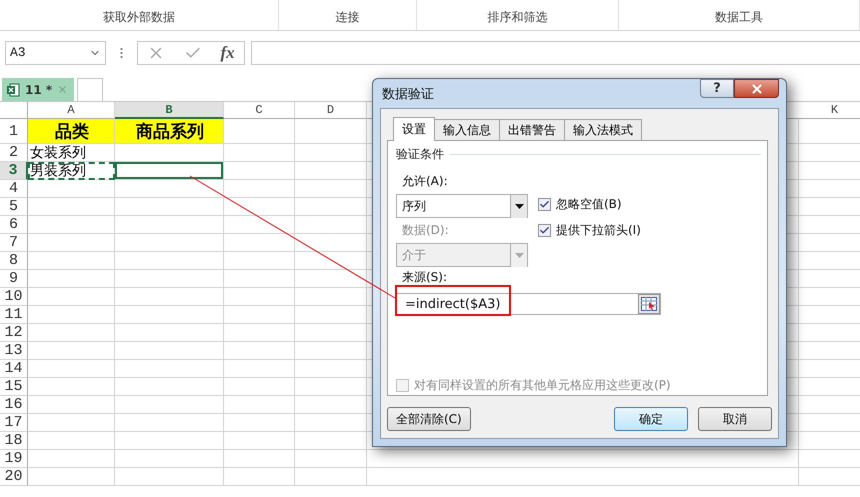 The width and height of the screenshot is (860, 497). I want to click on field-label: 数据(D):, so click(425, 230).